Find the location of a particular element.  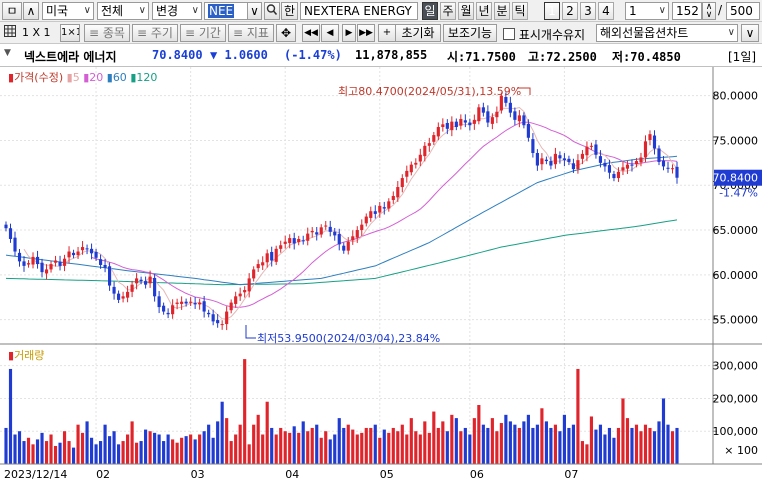

chevron-down-icon: ∨ is located at coordinates (750, 33).